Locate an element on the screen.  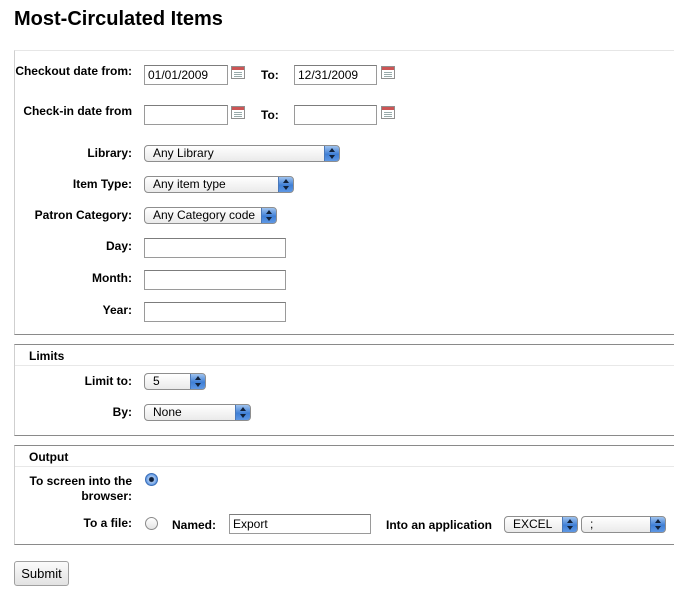
year-input is located at coordinates (215, 312).